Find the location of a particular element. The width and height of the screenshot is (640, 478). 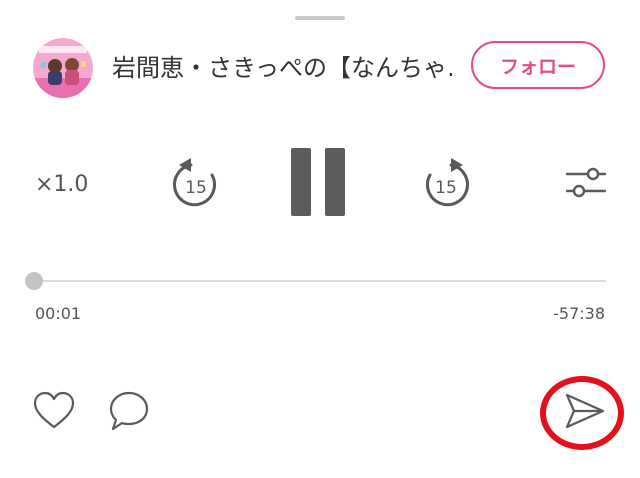

comment-button is located at coordinates (129, 411).